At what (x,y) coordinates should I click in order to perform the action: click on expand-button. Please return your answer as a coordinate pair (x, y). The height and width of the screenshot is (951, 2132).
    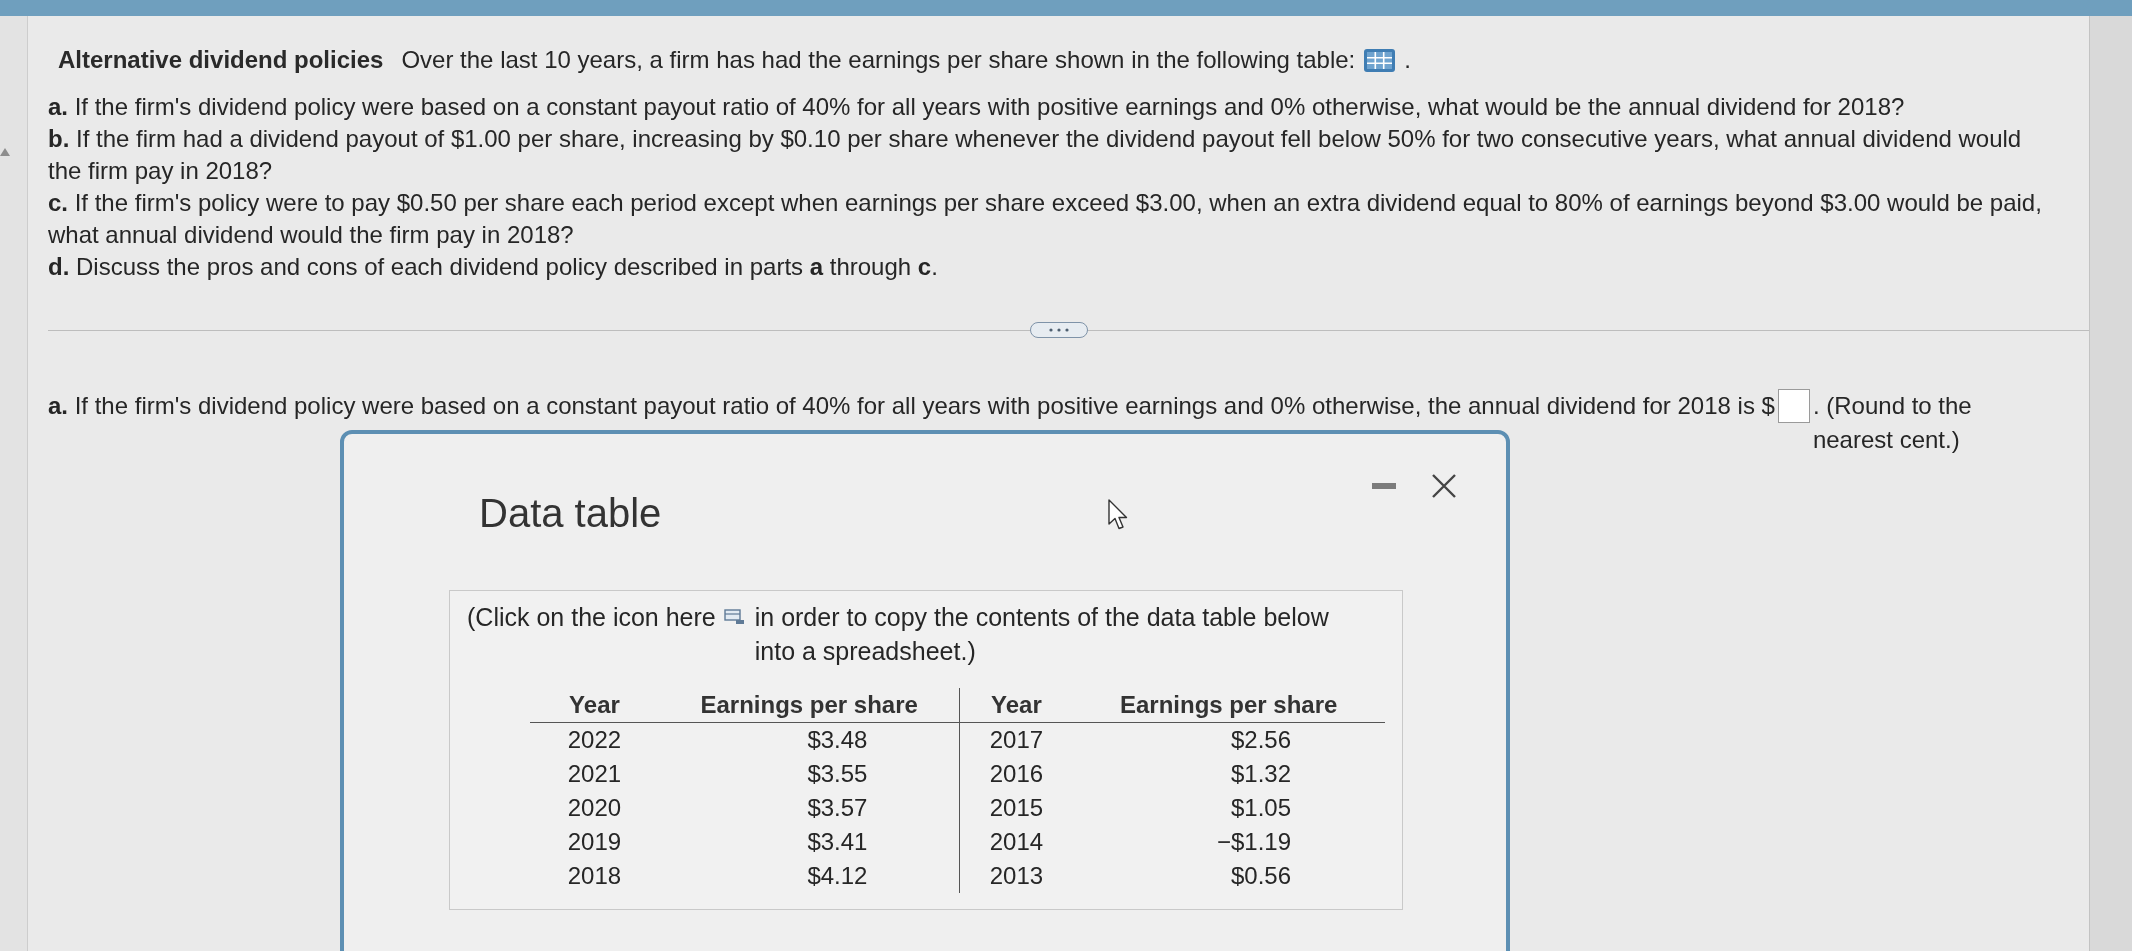
    Looking at the image, I should click on (1059, 330).